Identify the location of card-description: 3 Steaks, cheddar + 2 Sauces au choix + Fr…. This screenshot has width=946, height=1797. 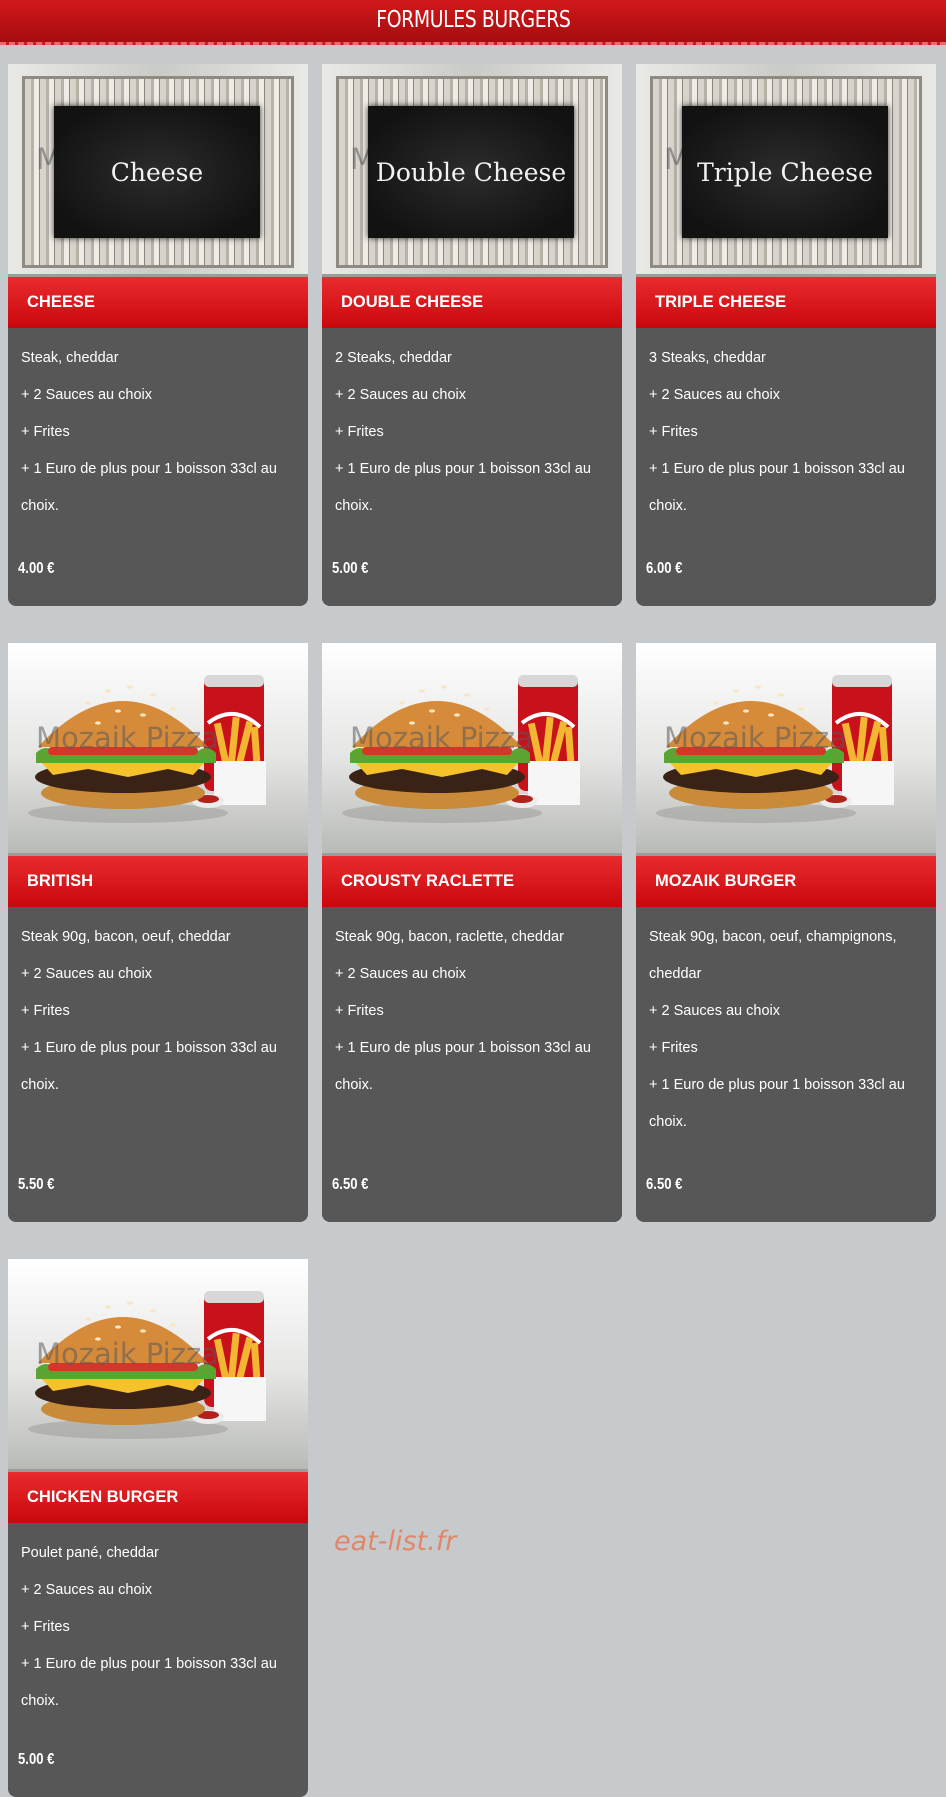
(786, 426).